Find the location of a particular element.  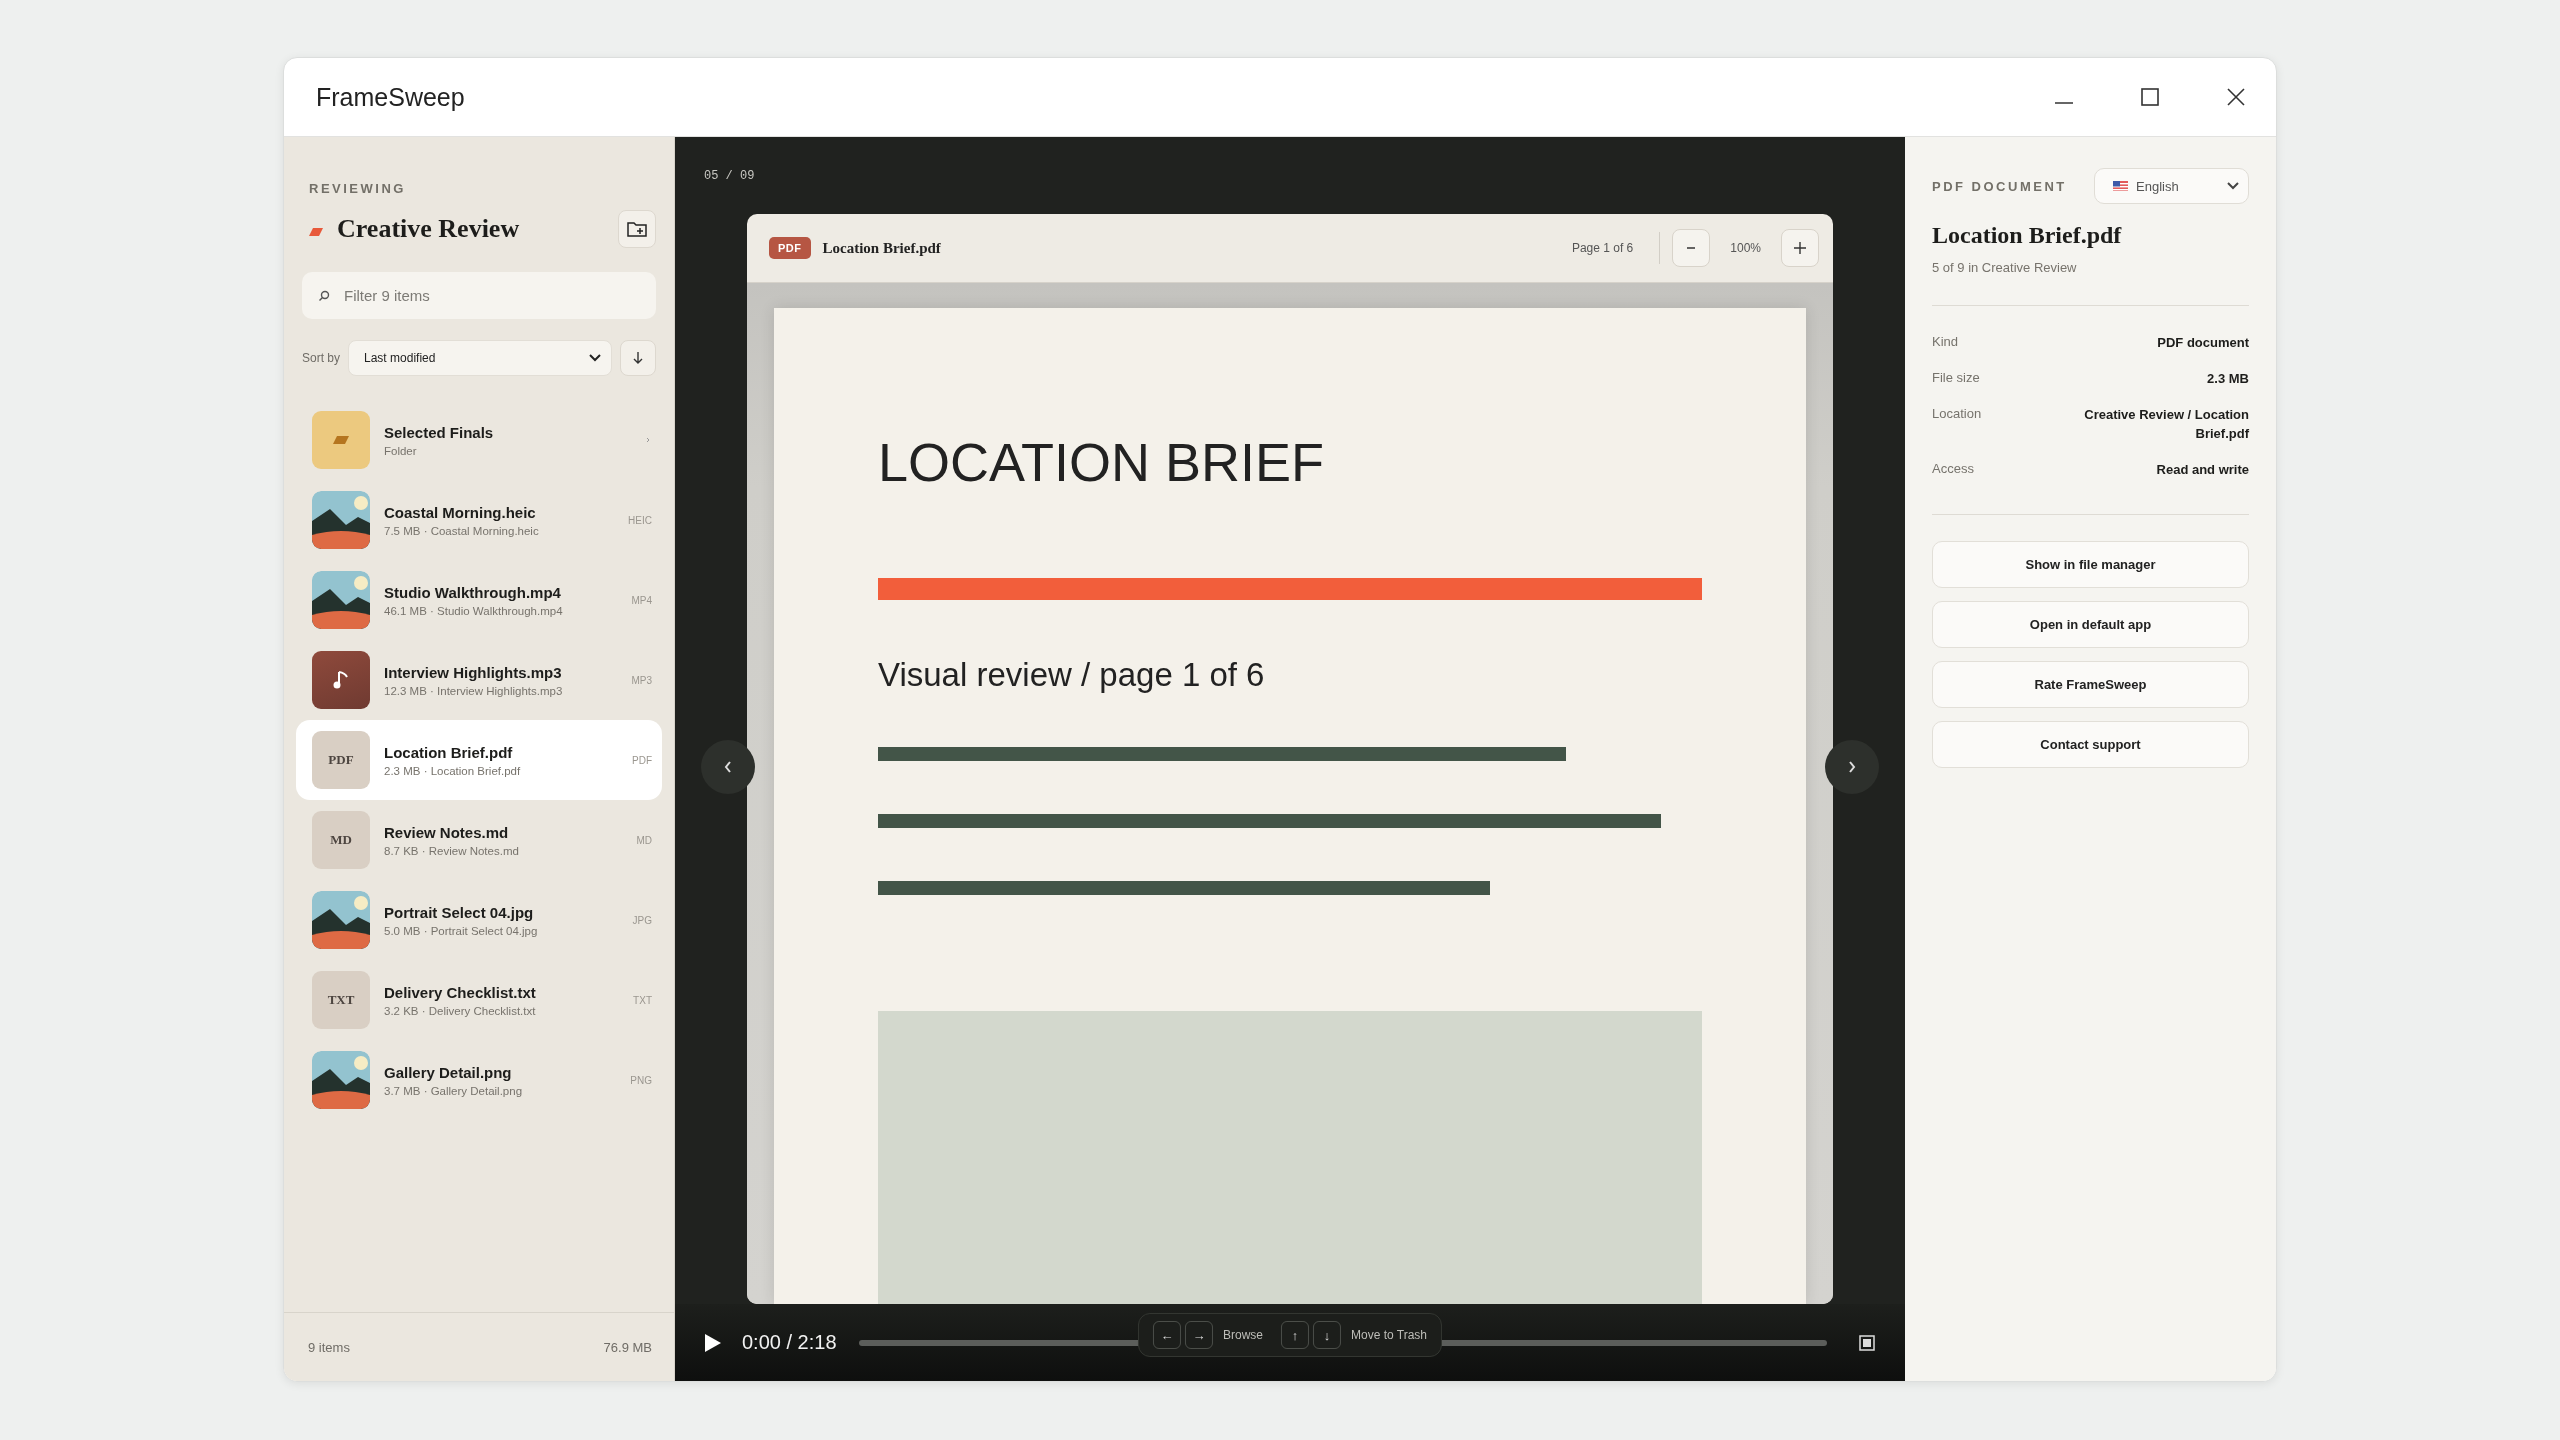

file-type-label: PDF is located at coordinates (341, 760).